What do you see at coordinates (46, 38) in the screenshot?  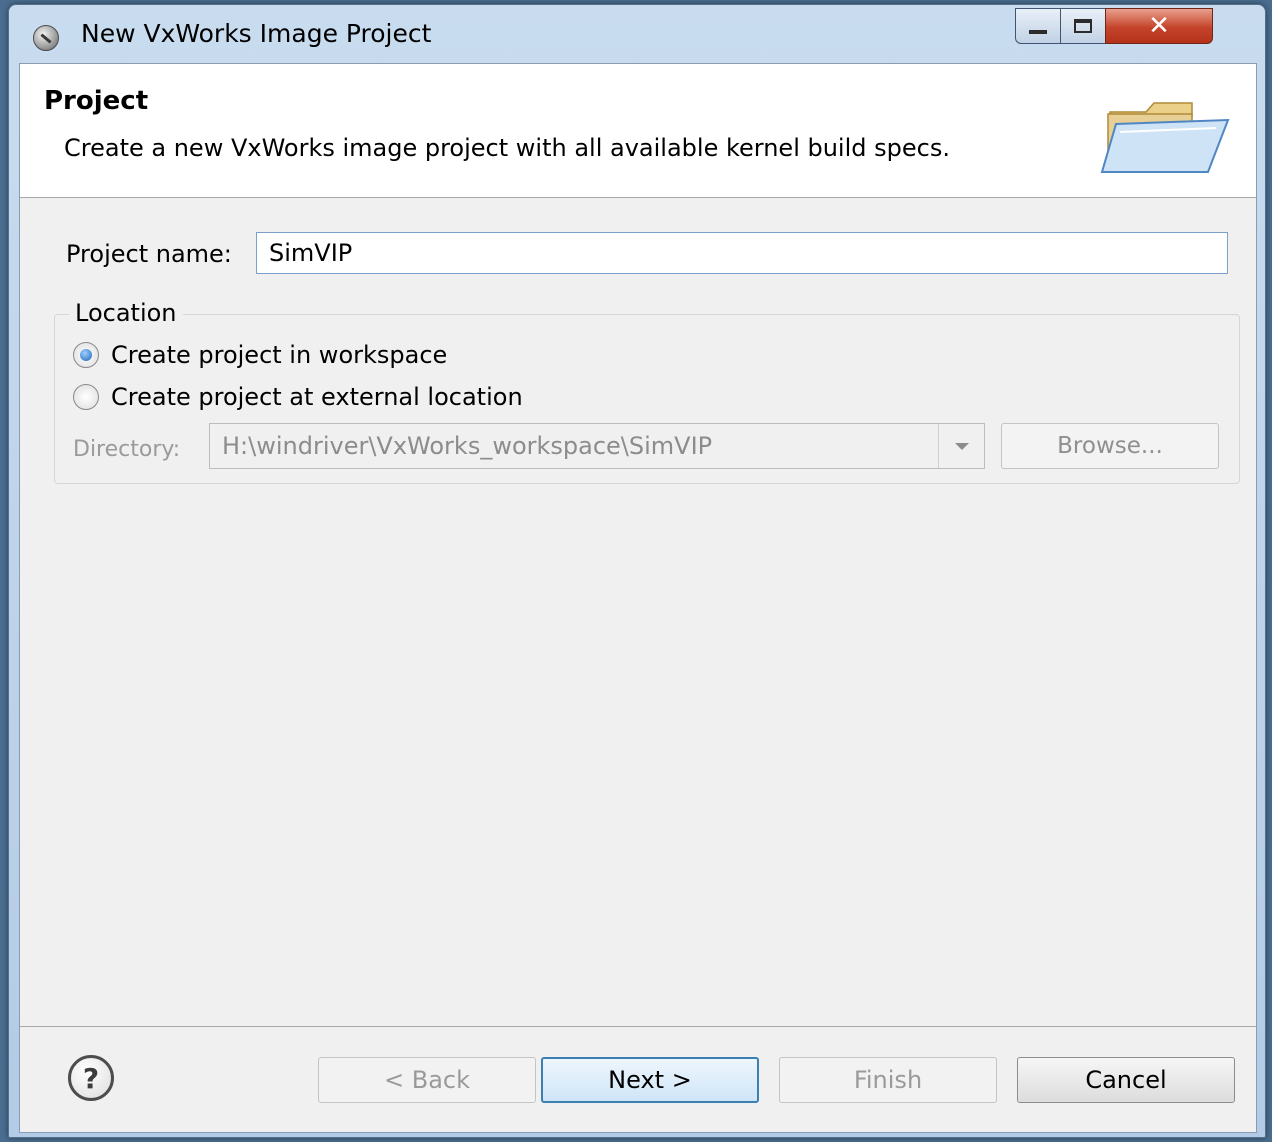 I see `app-icon` at bounding box center [46, 38].